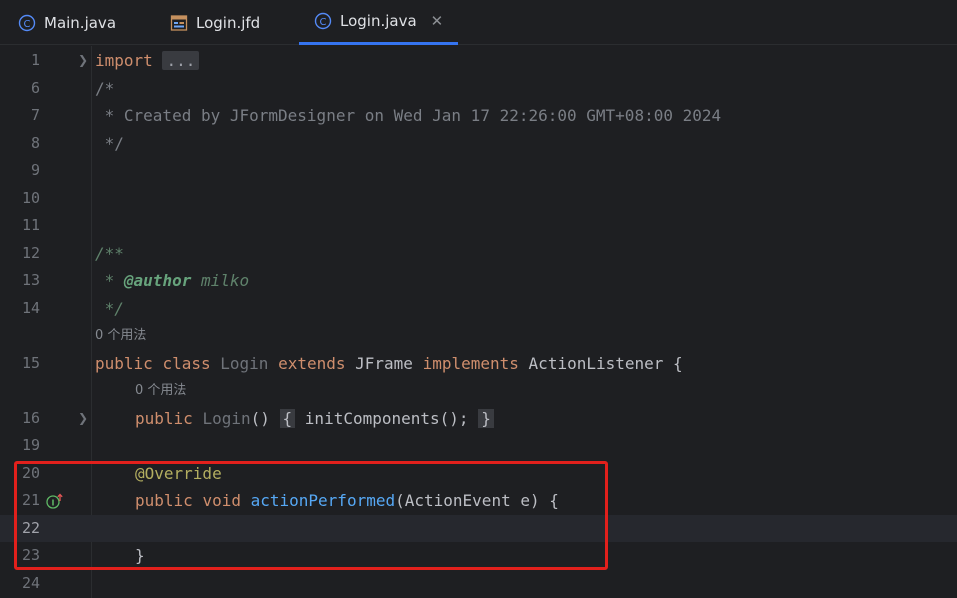  I want to click on tab-label: Main.java, so click(80, 22).